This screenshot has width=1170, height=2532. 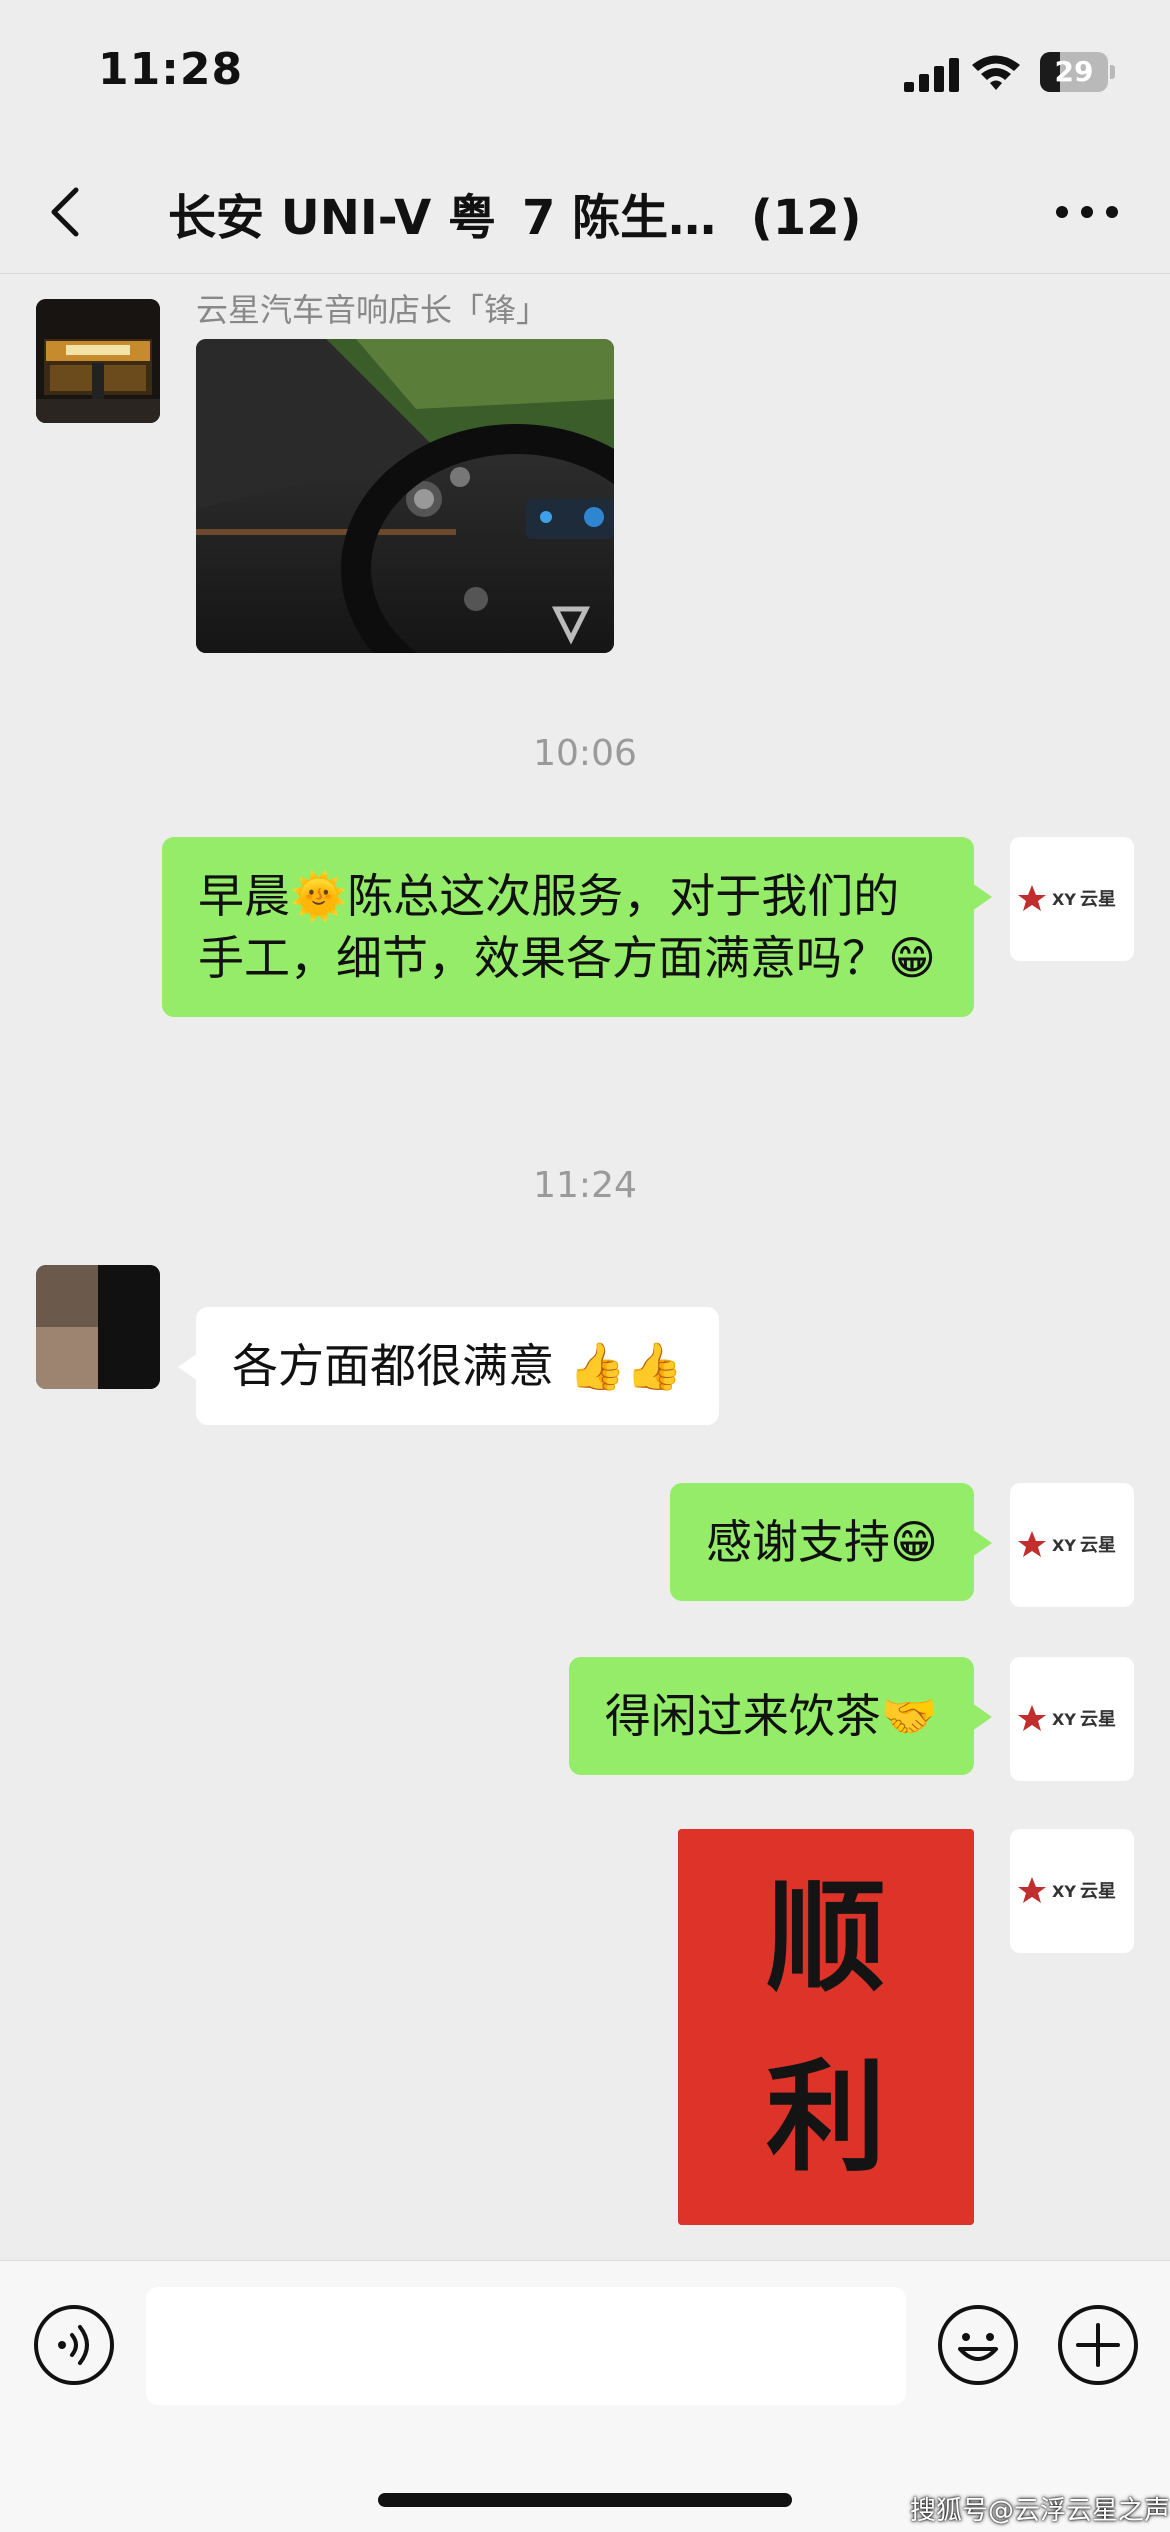 I want to click on chat-title-prefix: 长安 UNI-V 粤, so click(x=332, y=218).